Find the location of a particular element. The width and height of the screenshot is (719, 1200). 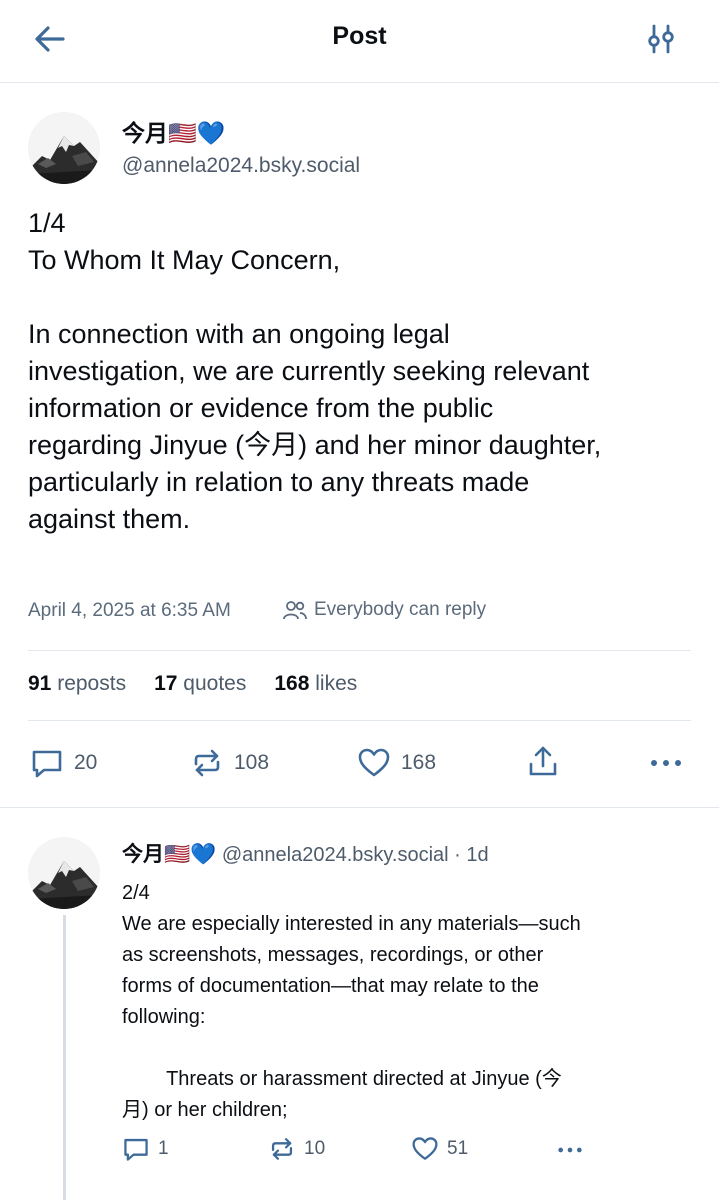

reply-line: following: is located at coordinates (164, 1017).